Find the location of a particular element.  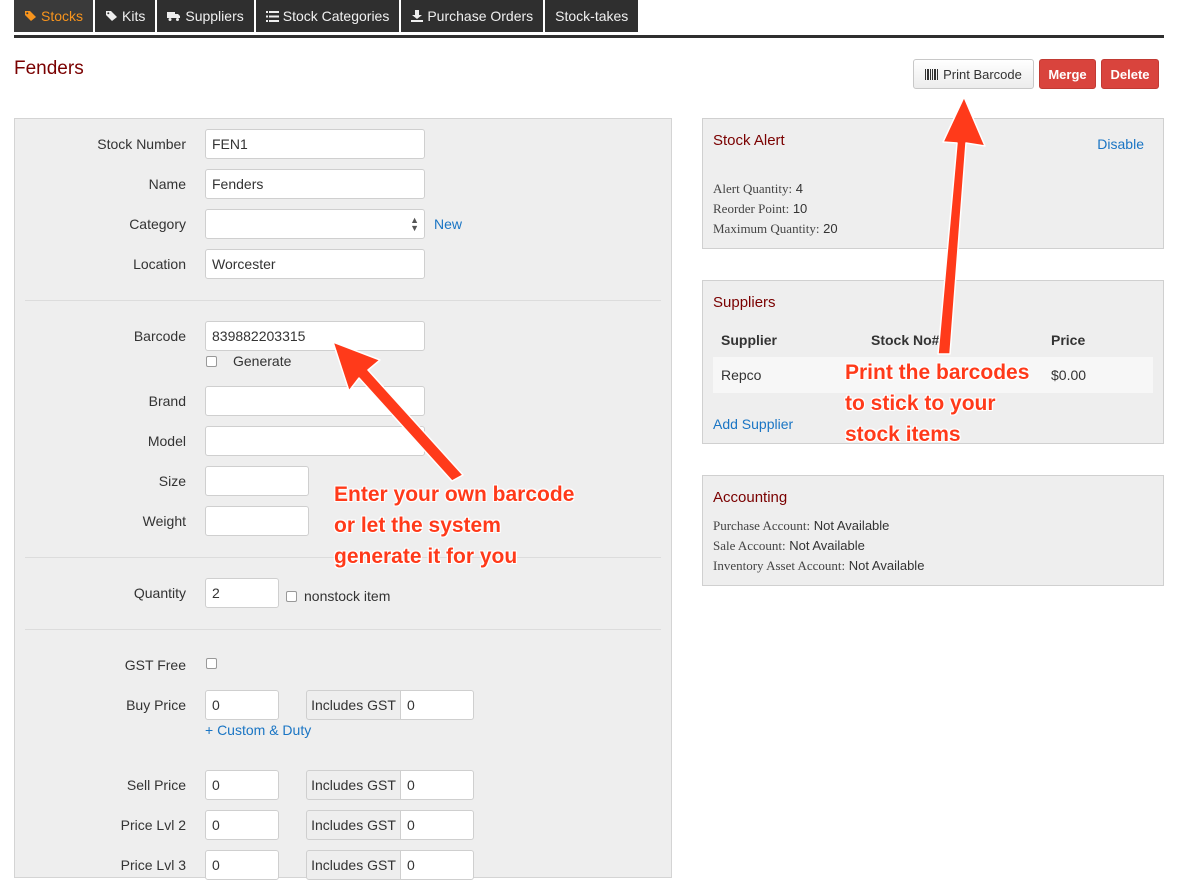

disable-alert-link: Disable is located at coordinates (1120, 144).